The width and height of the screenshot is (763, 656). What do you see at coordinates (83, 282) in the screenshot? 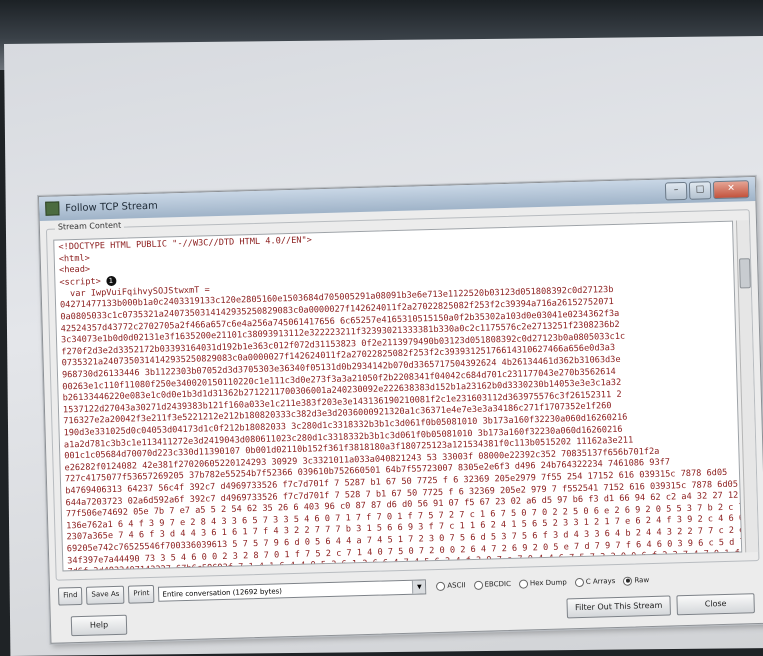
I see `stream-line-text: <script>` at bounding box center [83, 282].